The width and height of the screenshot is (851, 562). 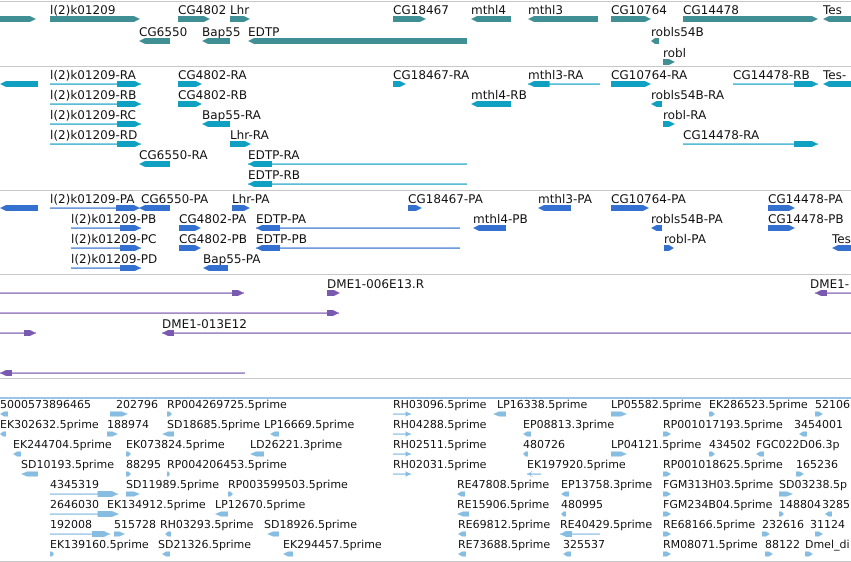 What do you see at coordinates (74, 485) in the screenshot?
I see `feature-label: 4345319` at bounding box center [74, 485].